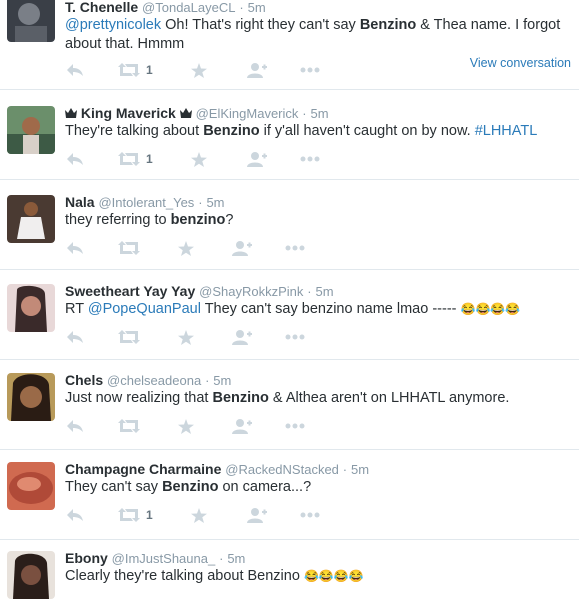 Image resolution: width=579 pixels, height=599 pixels. I want to click on text-segment: They're talking about, so click(134, 131).